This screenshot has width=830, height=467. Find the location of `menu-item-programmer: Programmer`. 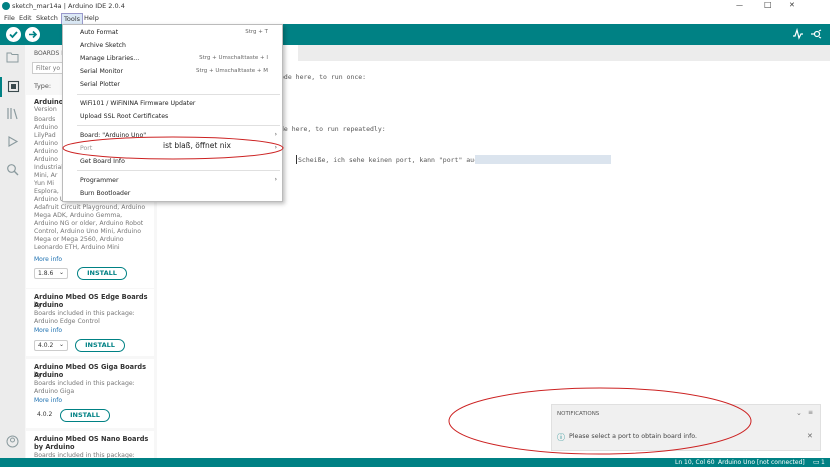

menu-item-programmer: Programmer is located at coordinates (99, 180).